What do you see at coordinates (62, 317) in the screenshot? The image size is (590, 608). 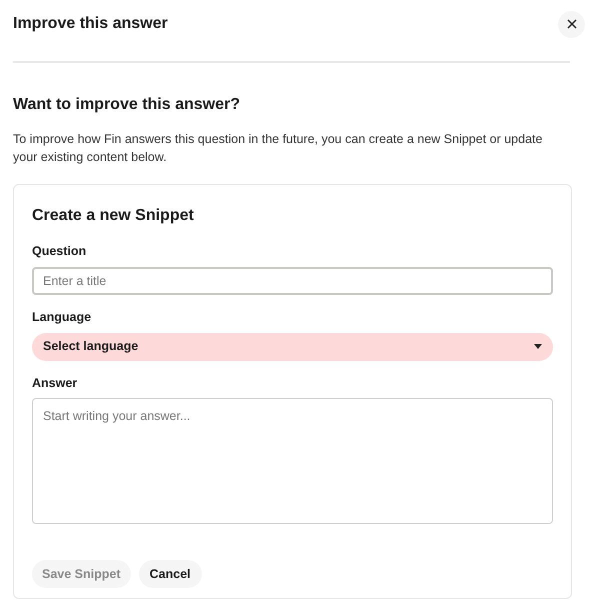 I see `field-label: Language` at bounding box center [62, 317].